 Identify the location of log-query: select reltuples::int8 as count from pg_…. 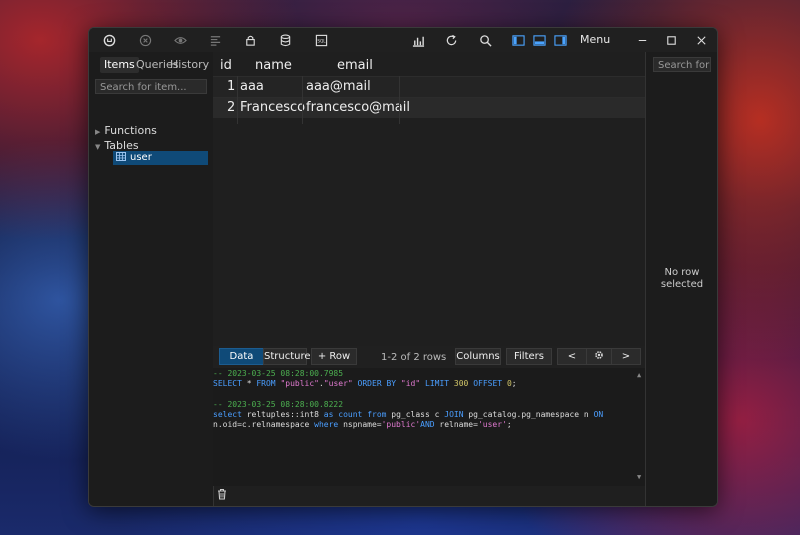
(408, 414).